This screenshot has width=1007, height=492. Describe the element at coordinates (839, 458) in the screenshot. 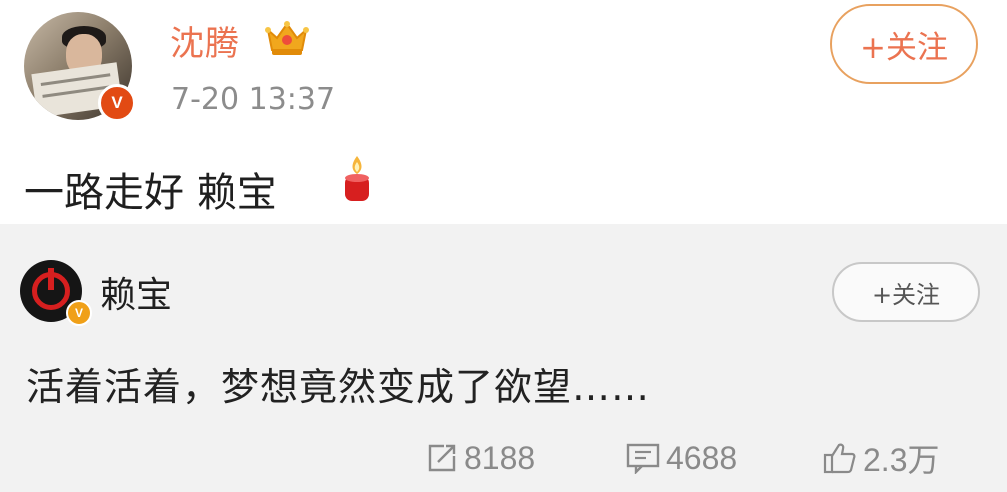

I see `thumbs-up-icon` at that location.